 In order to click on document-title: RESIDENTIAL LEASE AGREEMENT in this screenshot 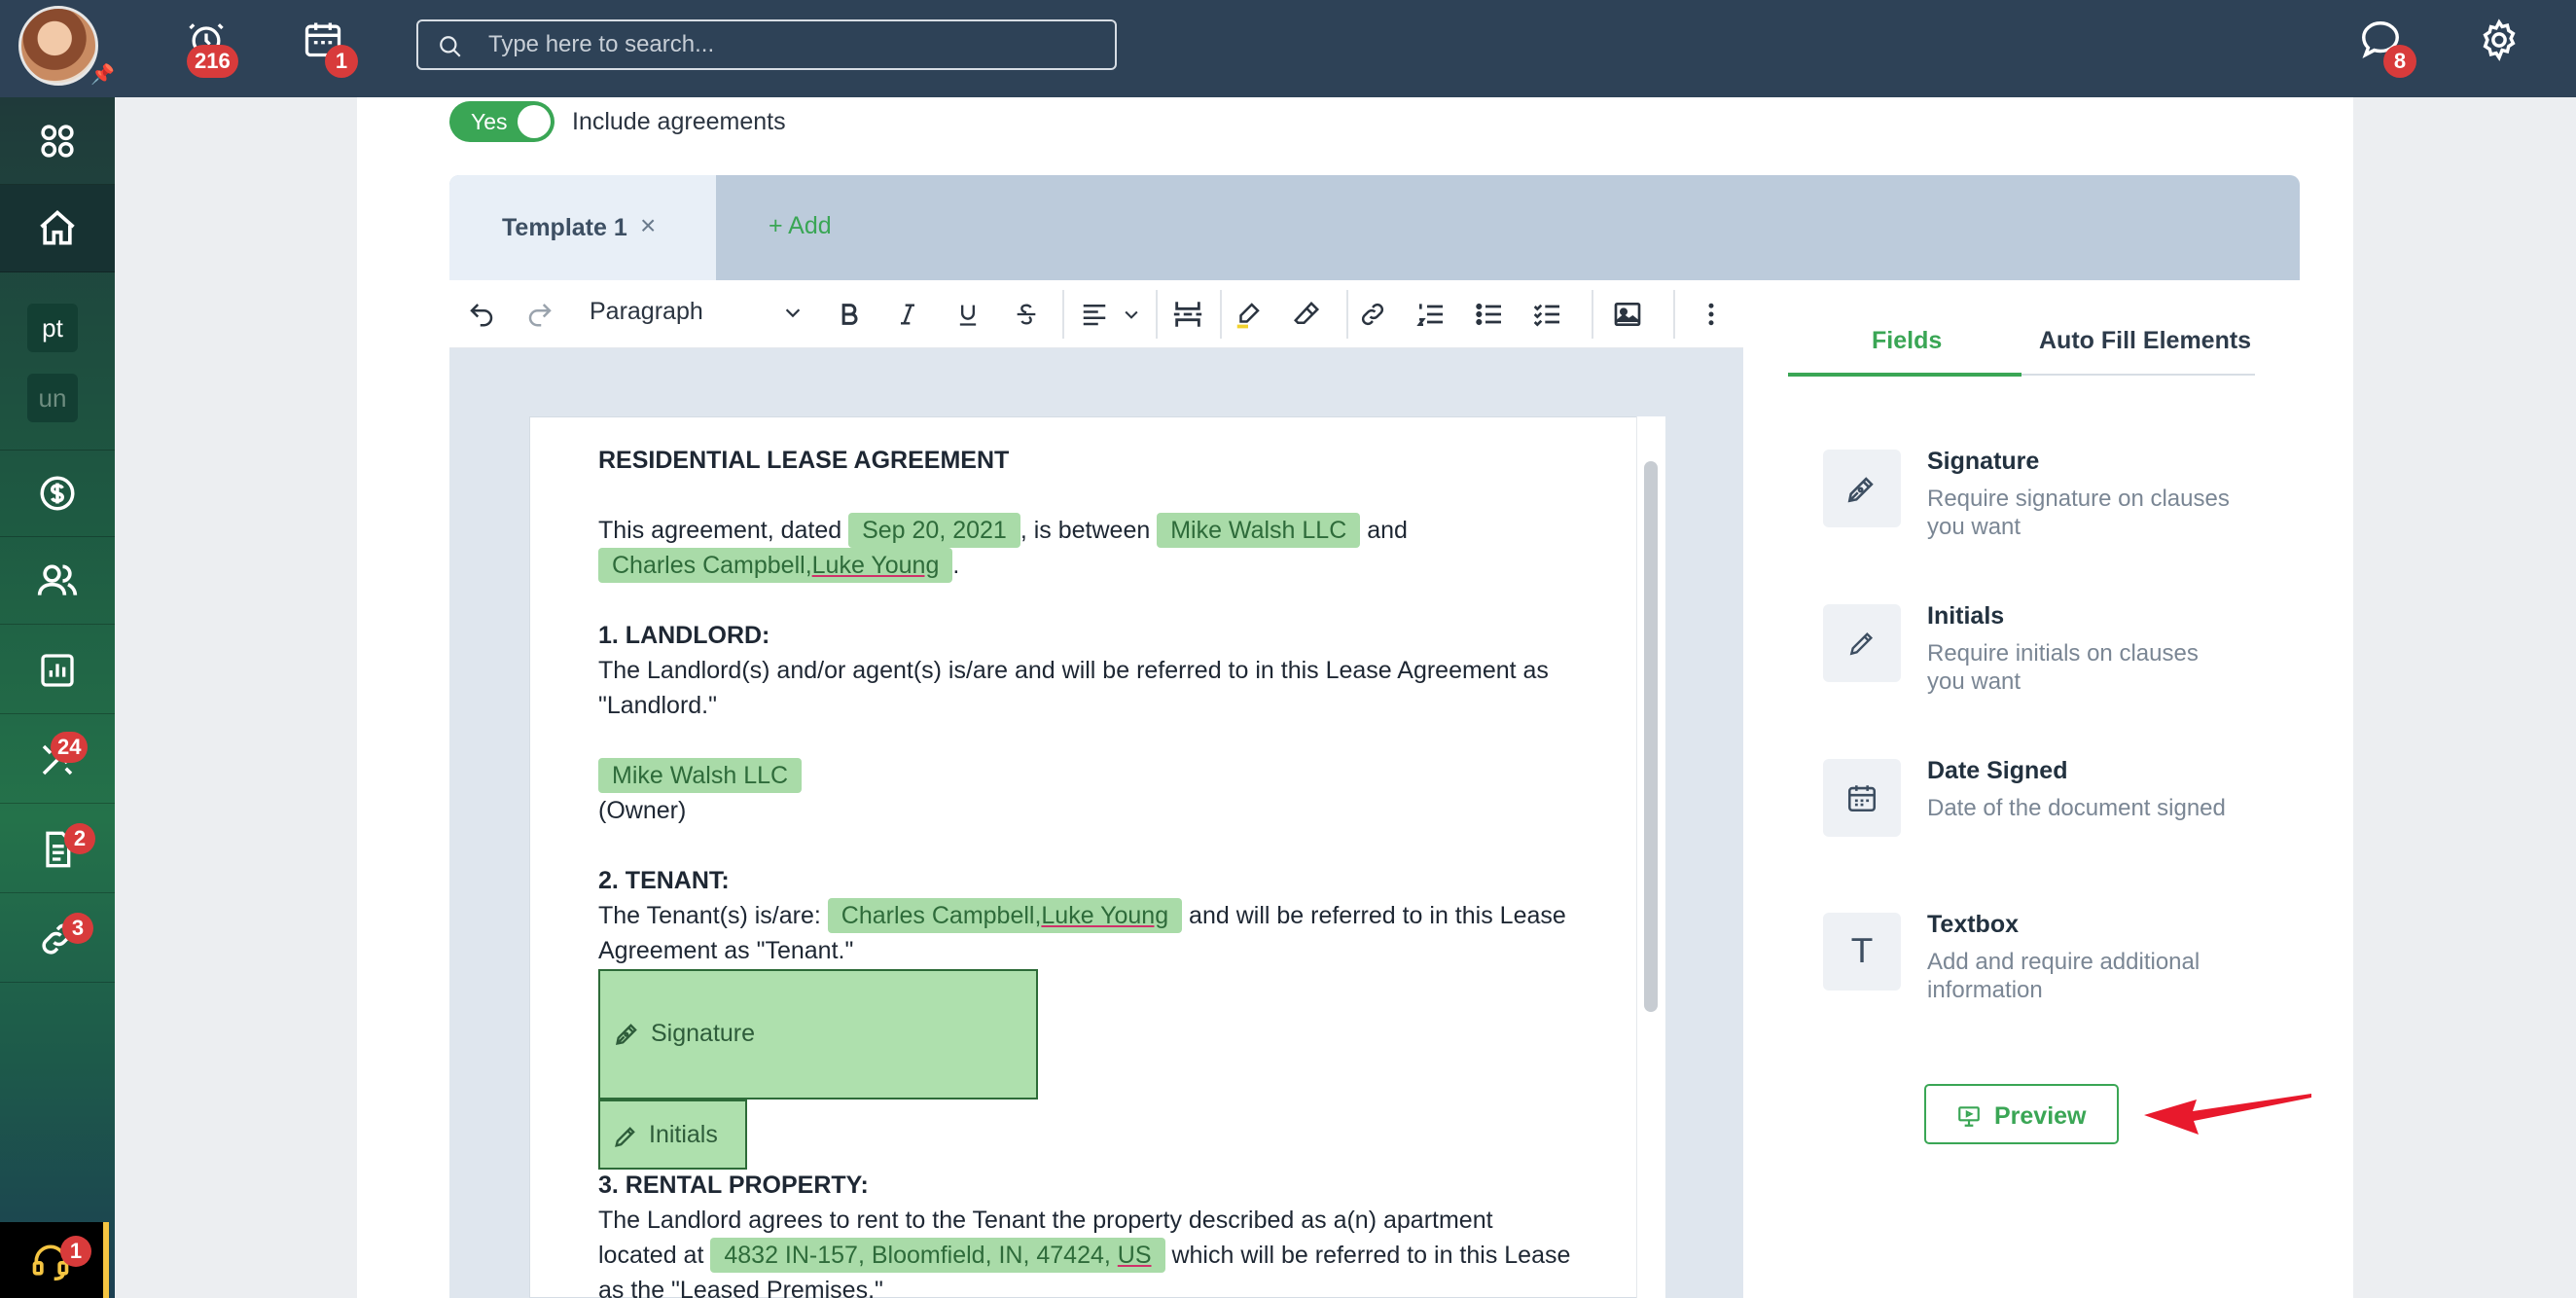, I will do `click(804, 460)`.